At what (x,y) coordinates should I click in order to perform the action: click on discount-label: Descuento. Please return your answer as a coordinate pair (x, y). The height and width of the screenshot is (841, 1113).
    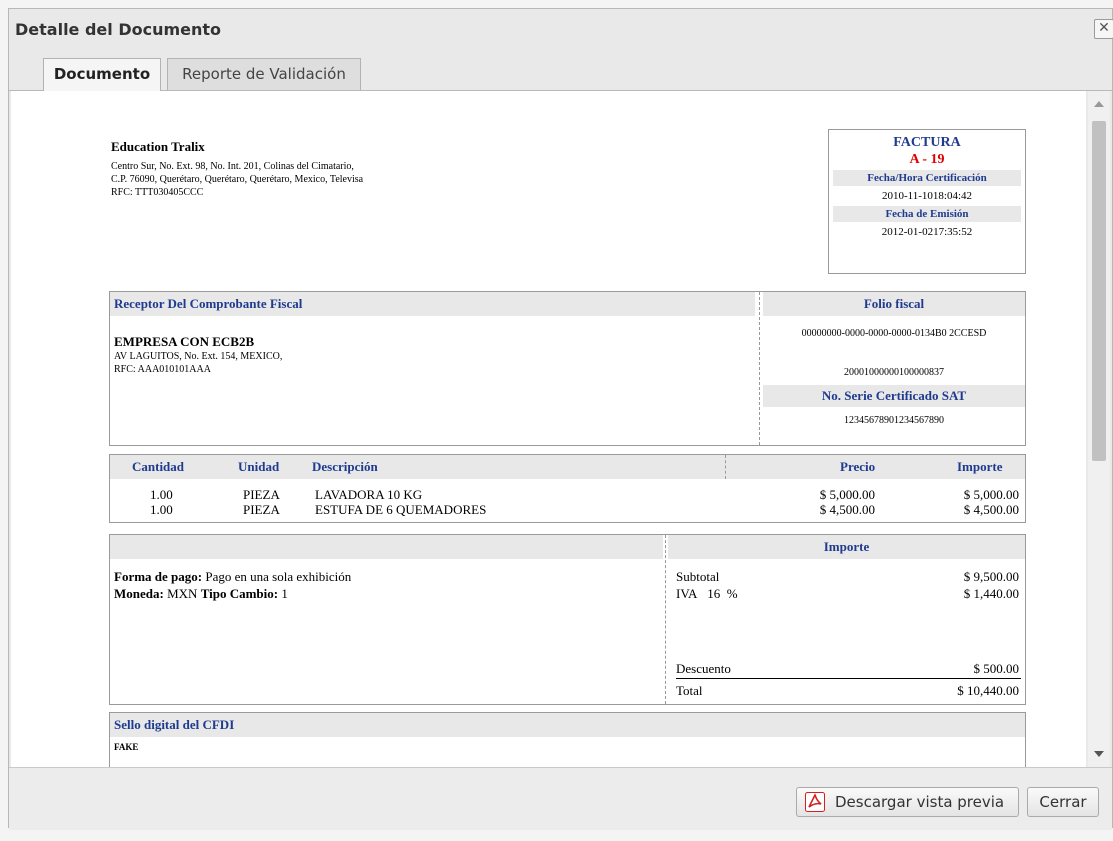
    Looking at the image, I should click on (703, 668).